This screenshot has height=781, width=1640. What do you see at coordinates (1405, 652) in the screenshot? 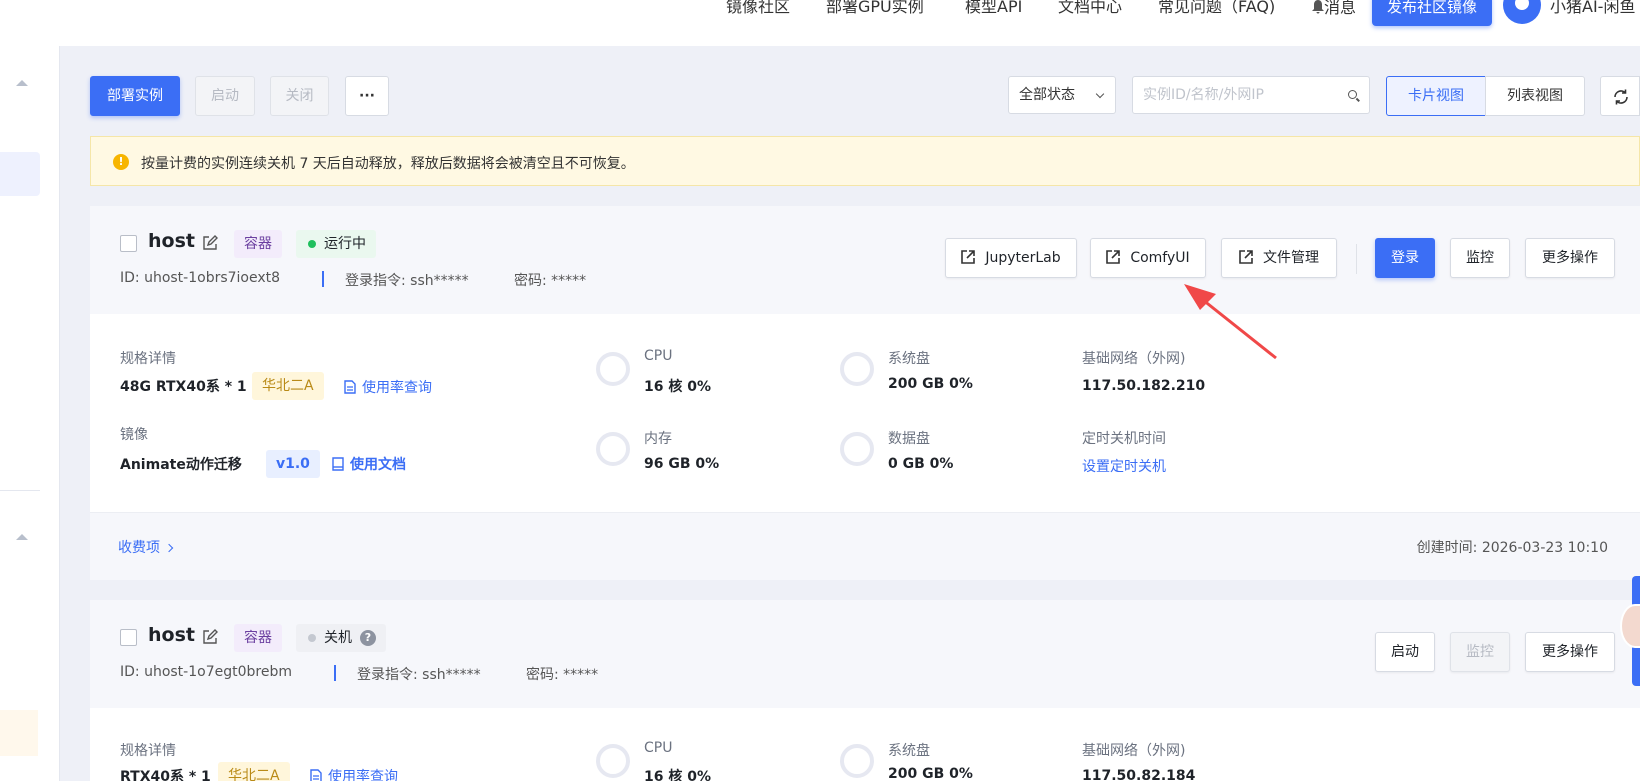
I see `start-instance-button: 启动` at bounding box center [1405, 652].